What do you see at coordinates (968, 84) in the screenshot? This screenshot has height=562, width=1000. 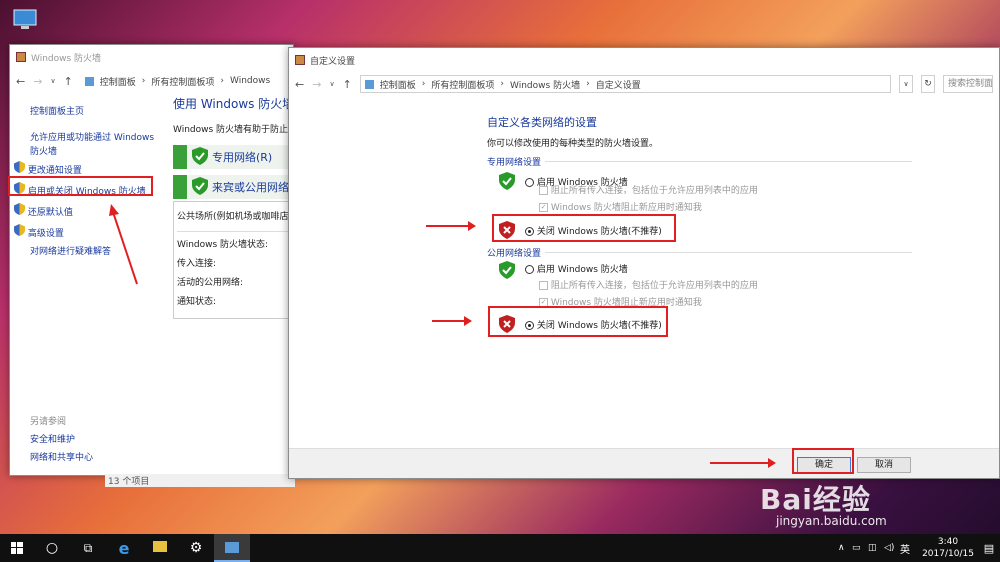 I see `search-input: 搜索控制面板` at bounding box center [968, 84].